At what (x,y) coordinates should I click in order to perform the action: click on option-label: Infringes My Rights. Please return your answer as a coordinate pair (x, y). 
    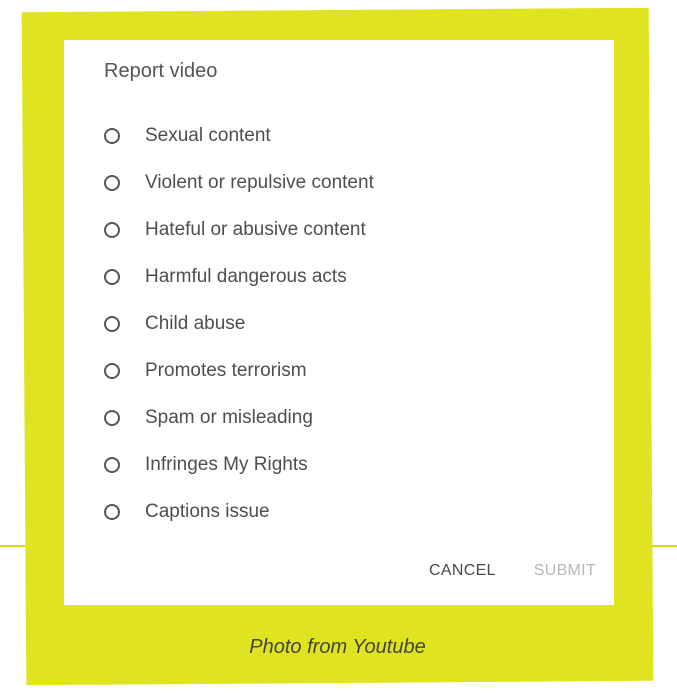
    Looking at the image, I should click on (226, 464).